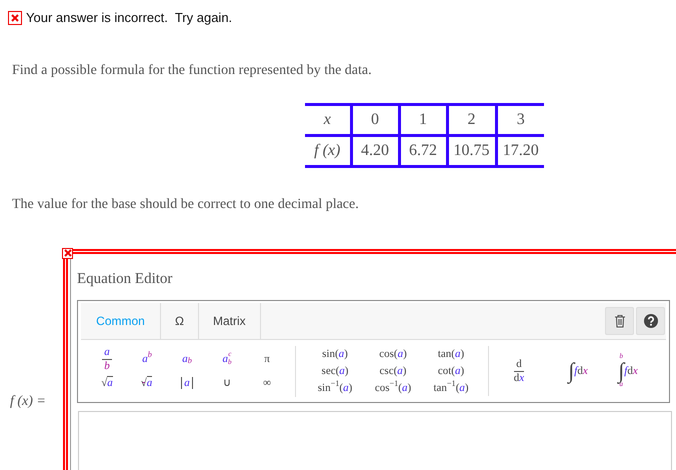  I want to click on math-template-button: a$^{b}$, so click(147, 359).